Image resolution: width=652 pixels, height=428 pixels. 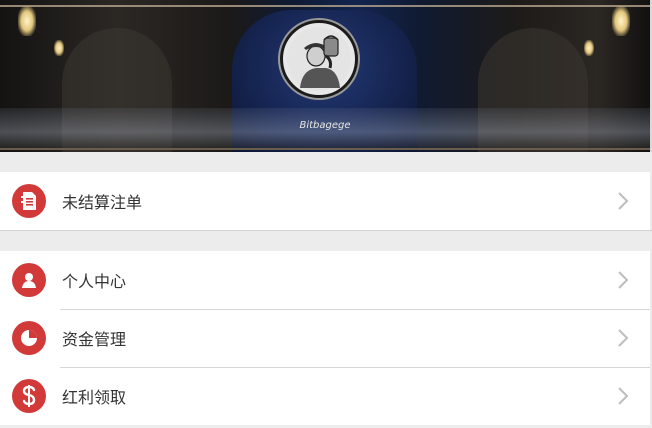 What do you see at coordinates (59, 48) in the screenshot?
I see `lamp-left-small` at bounding box center [59, 48].